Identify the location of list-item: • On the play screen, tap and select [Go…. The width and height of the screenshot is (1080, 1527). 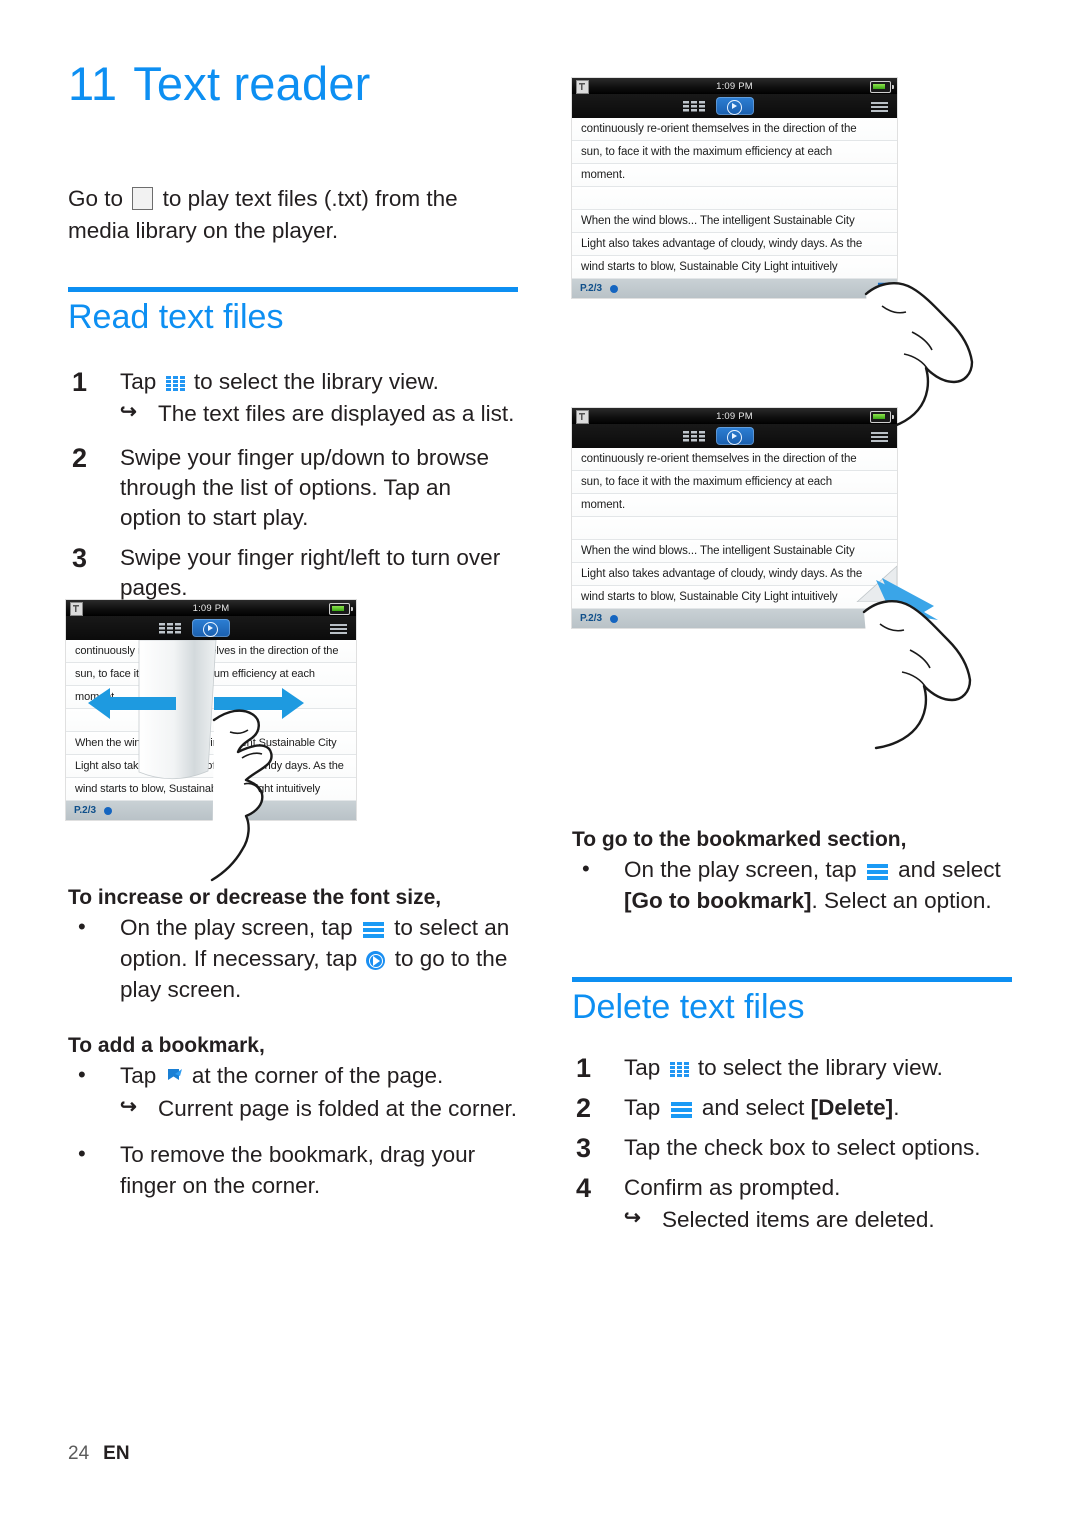
(792, 886).